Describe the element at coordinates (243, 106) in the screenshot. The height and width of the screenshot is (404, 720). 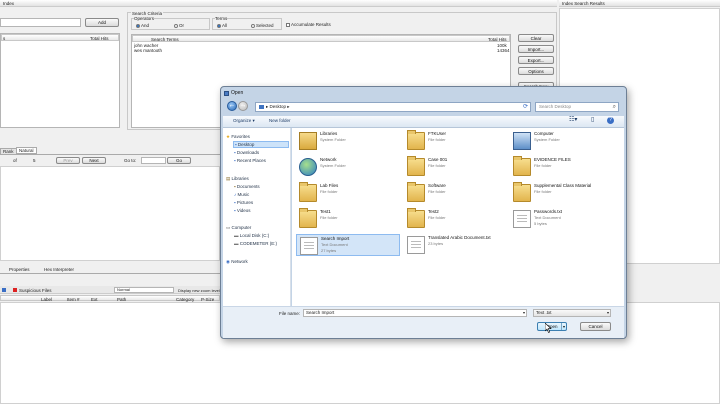
I see `forward-arrow-icon: →` at that location.